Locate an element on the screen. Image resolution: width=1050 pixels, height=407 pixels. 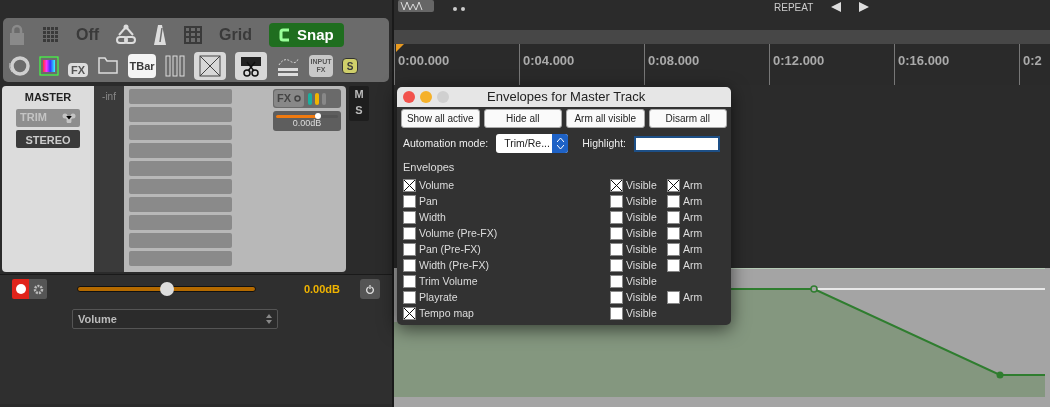
envelope-cross-icon is located at coordinates (210, 66).